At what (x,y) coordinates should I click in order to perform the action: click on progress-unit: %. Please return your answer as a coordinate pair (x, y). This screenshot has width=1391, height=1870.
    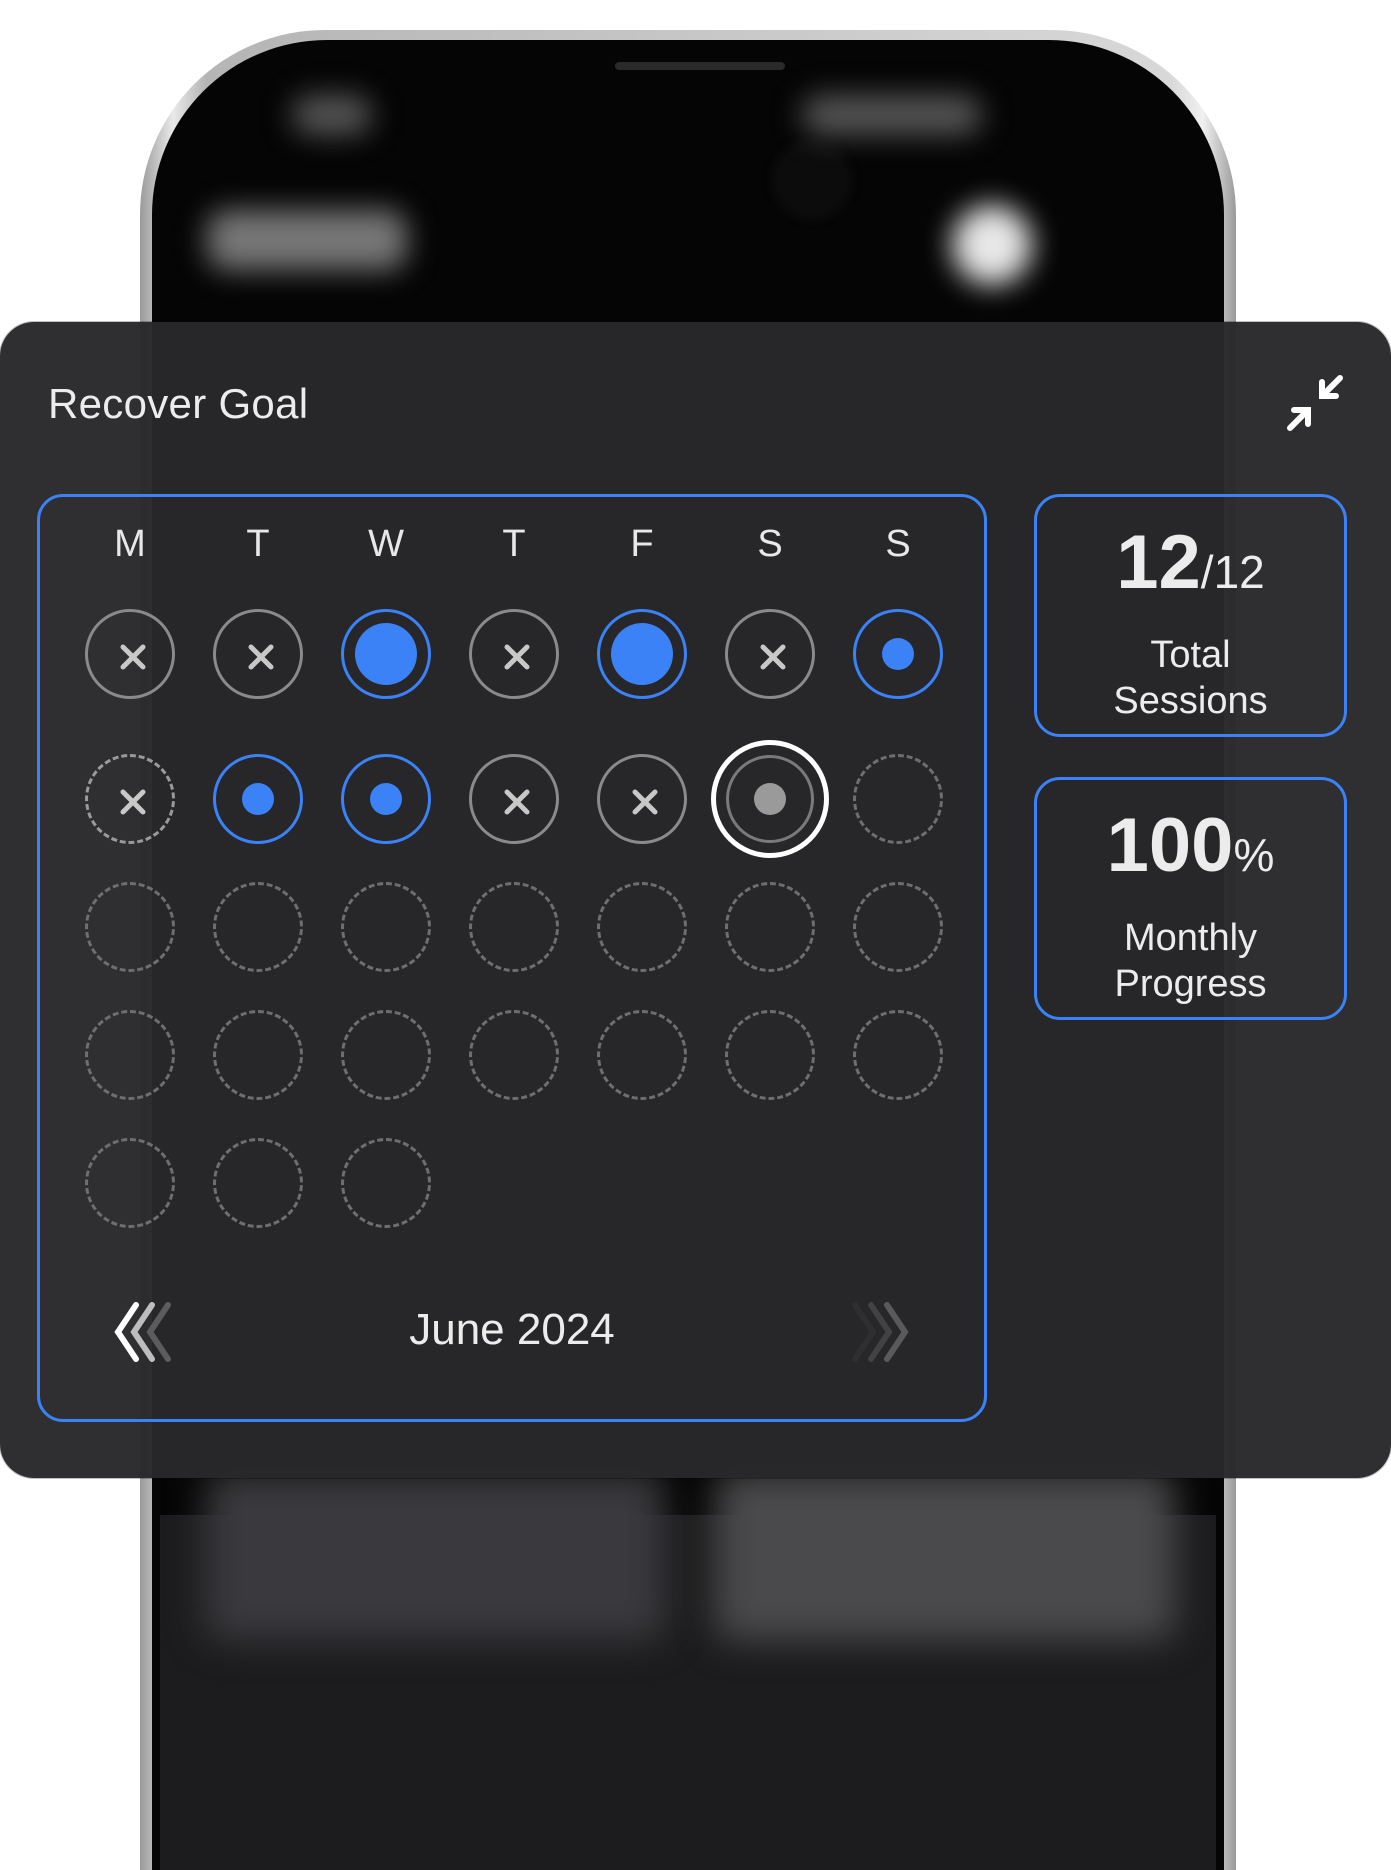
    Looking at the image, I should click on (1254, 855).